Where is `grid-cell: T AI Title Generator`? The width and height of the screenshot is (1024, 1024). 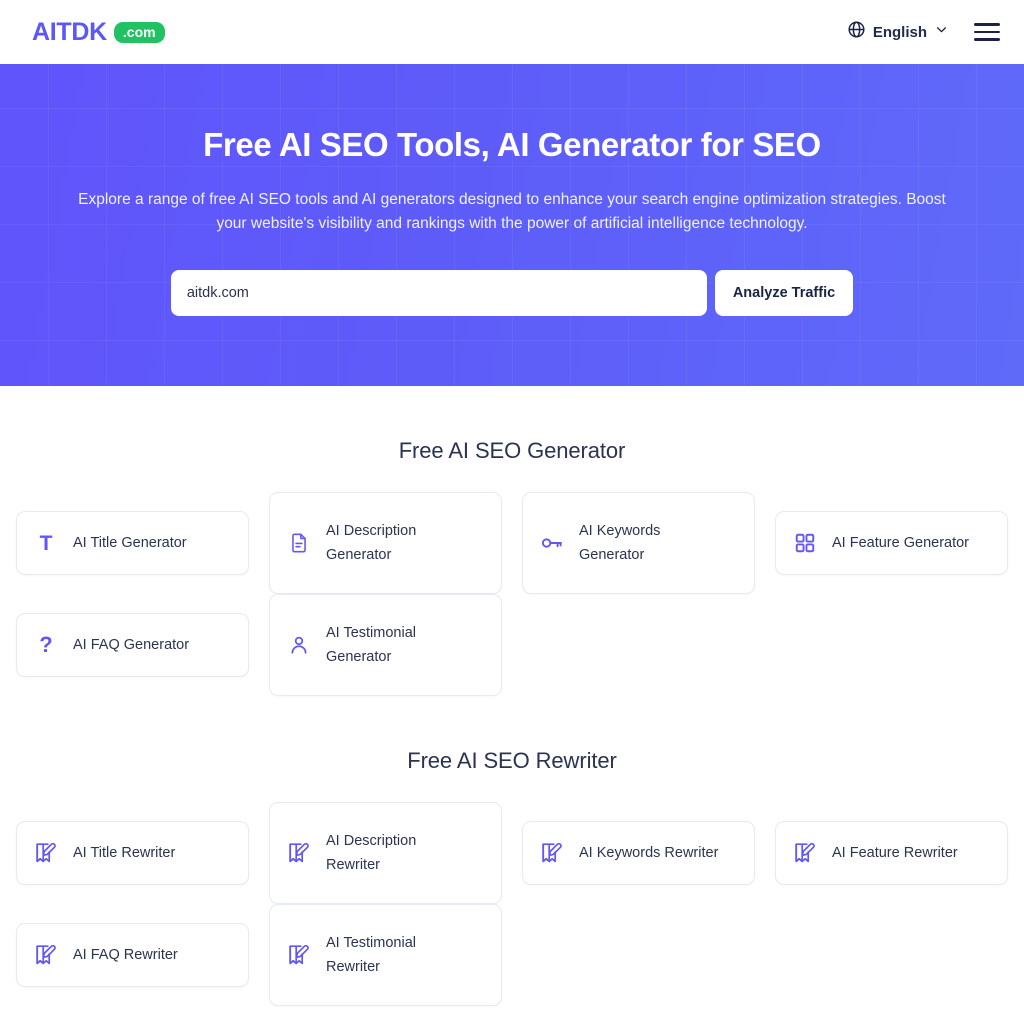 grid-cell: T AI Title Generator is located at coordinates (132, 543).